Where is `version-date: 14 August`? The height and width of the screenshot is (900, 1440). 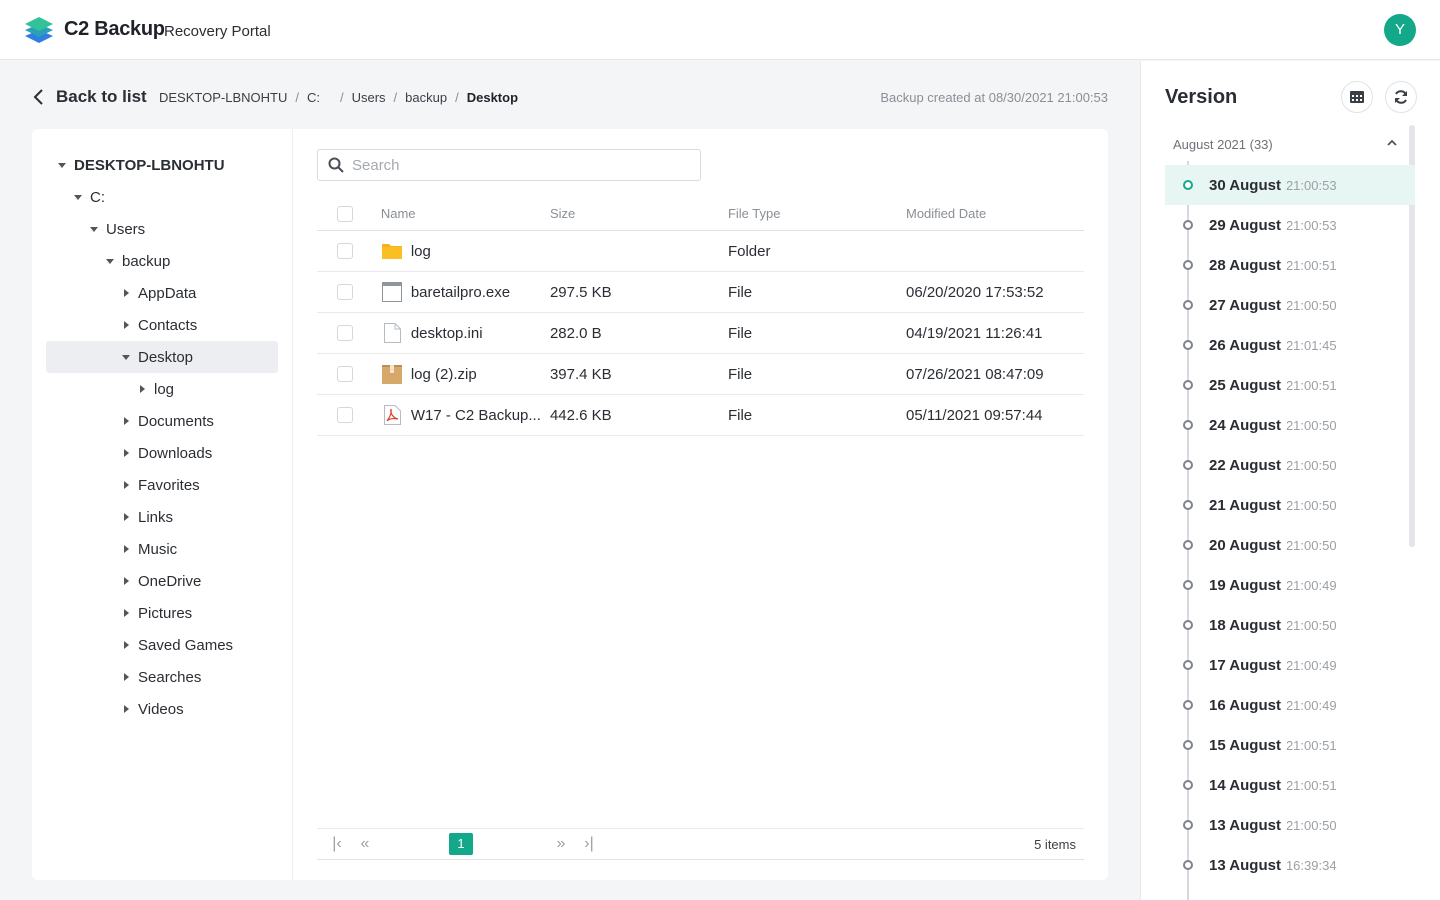
version-date: 14 August is located at coordinates (1245, 785).